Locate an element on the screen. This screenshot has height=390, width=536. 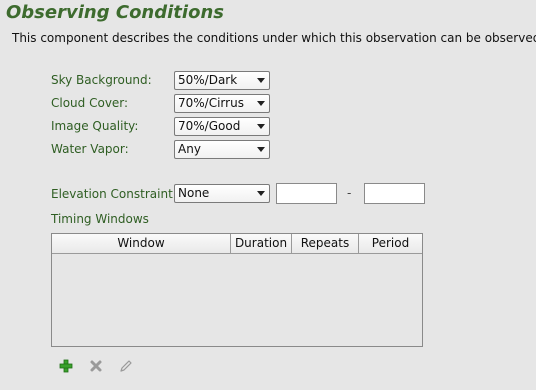
water-vapor-select: Any is located at coordinates (222, 149).